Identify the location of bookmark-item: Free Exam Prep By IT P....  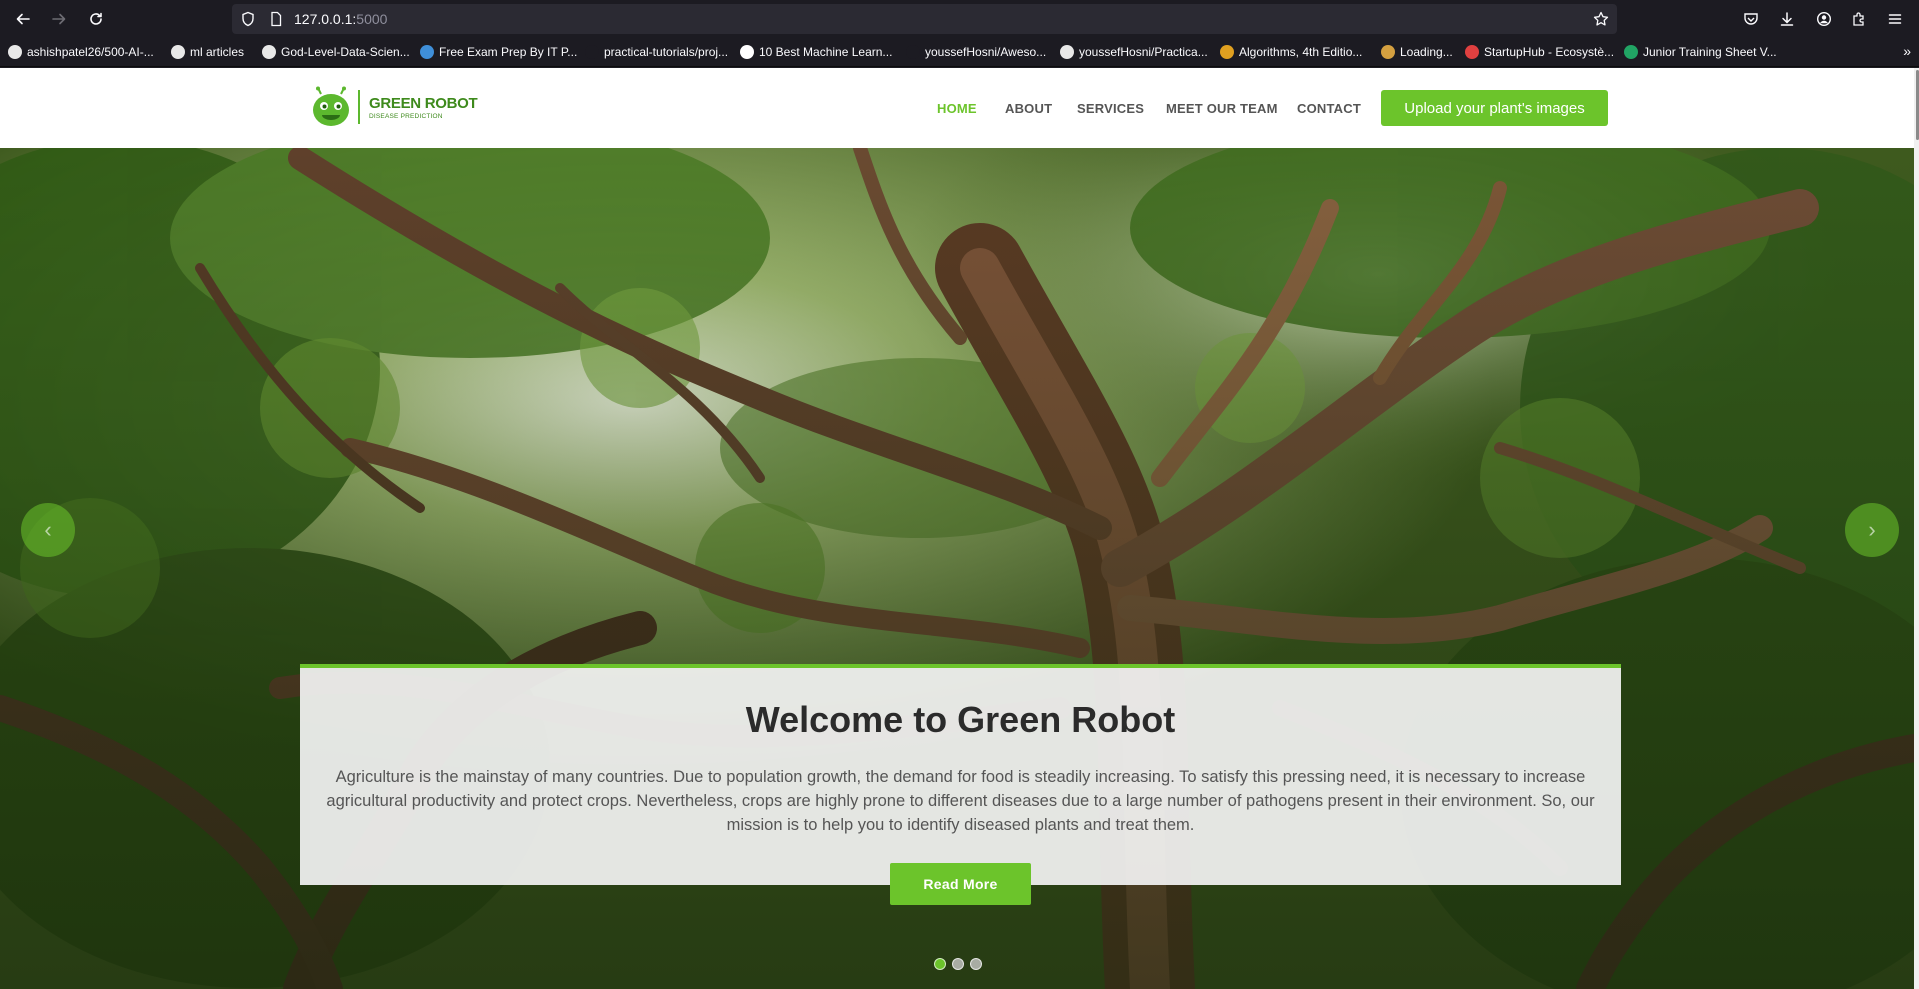
(498, 52).